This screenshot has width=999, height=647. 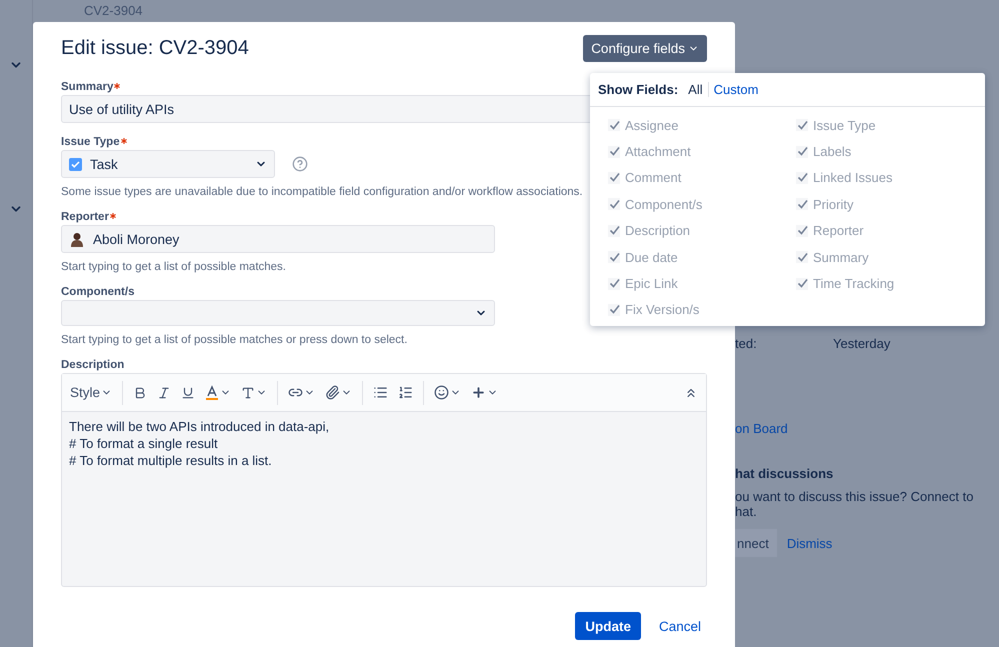 What do you see at coordinates (746, 343) in the screenshot?
I see `created-label: ted:` at bounding box center [746, 343].